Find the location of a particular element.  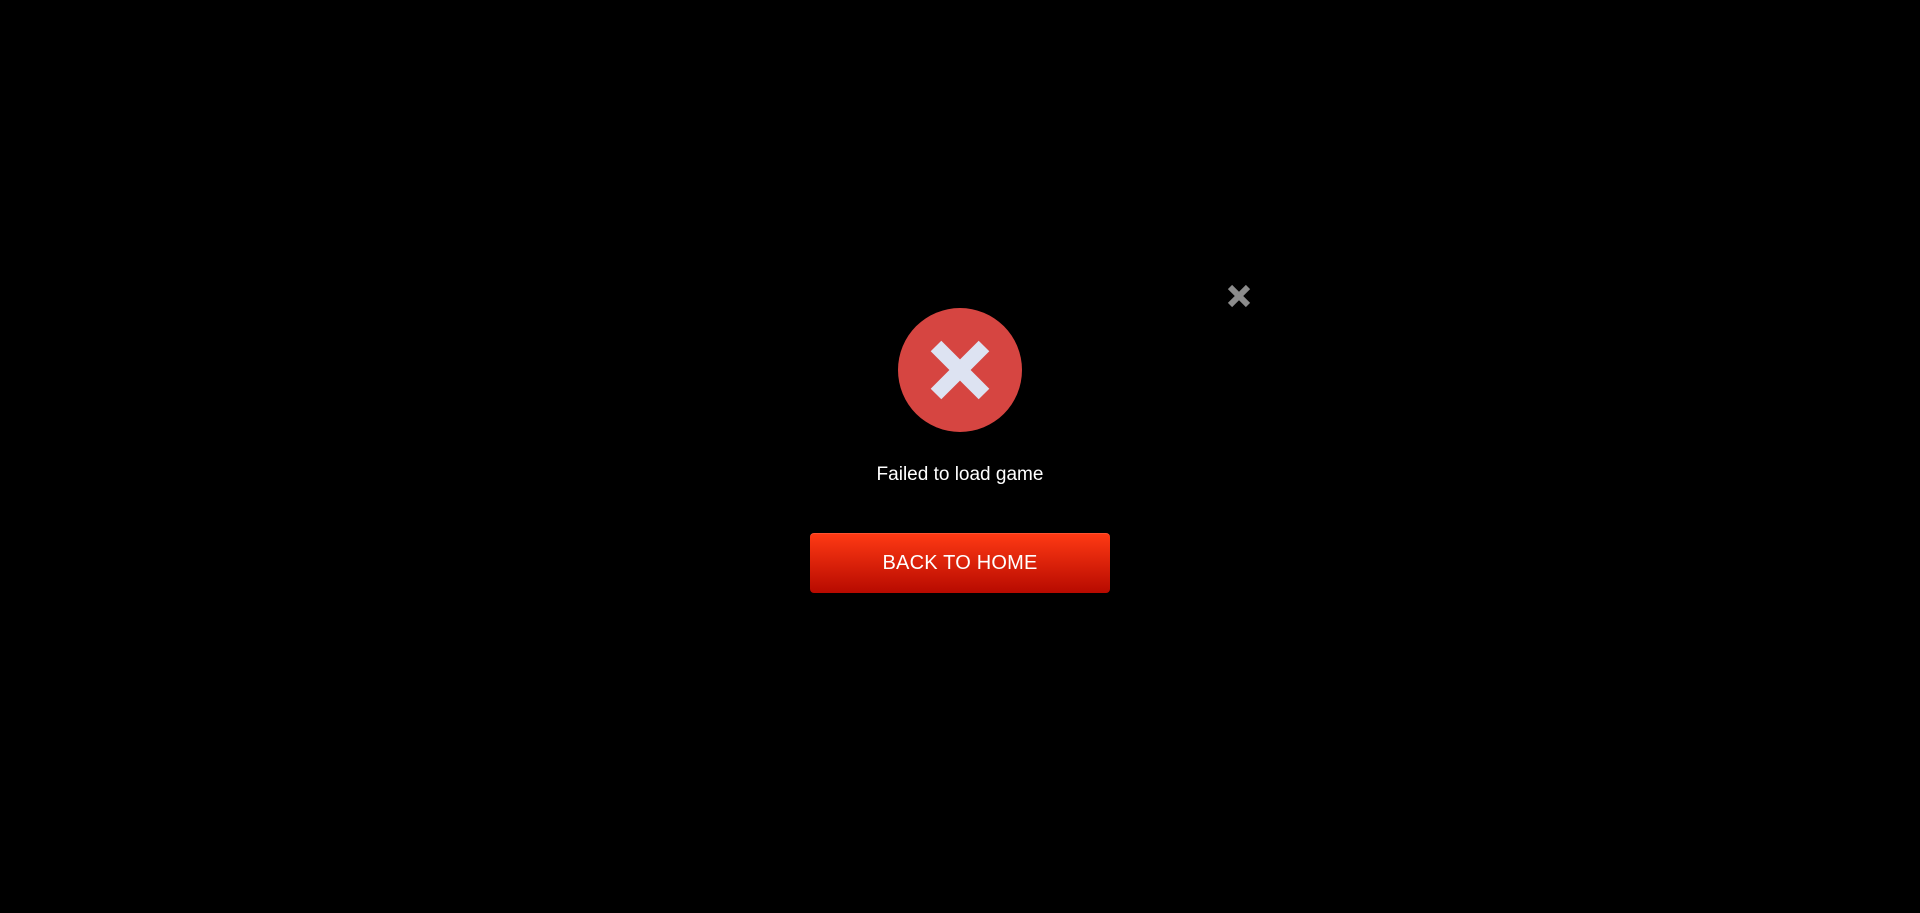

close-button is located at coordinates (1239, 296).